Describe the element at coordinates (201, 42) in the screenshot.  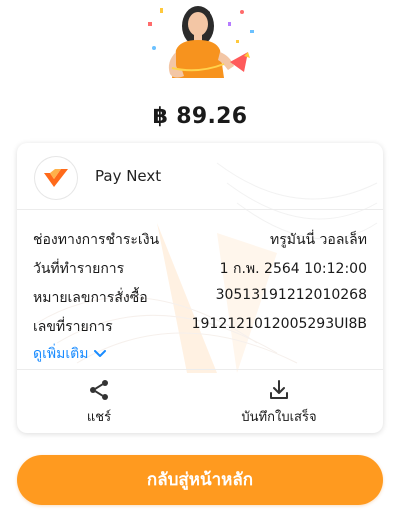
I see `celebration-illustration` at that location.